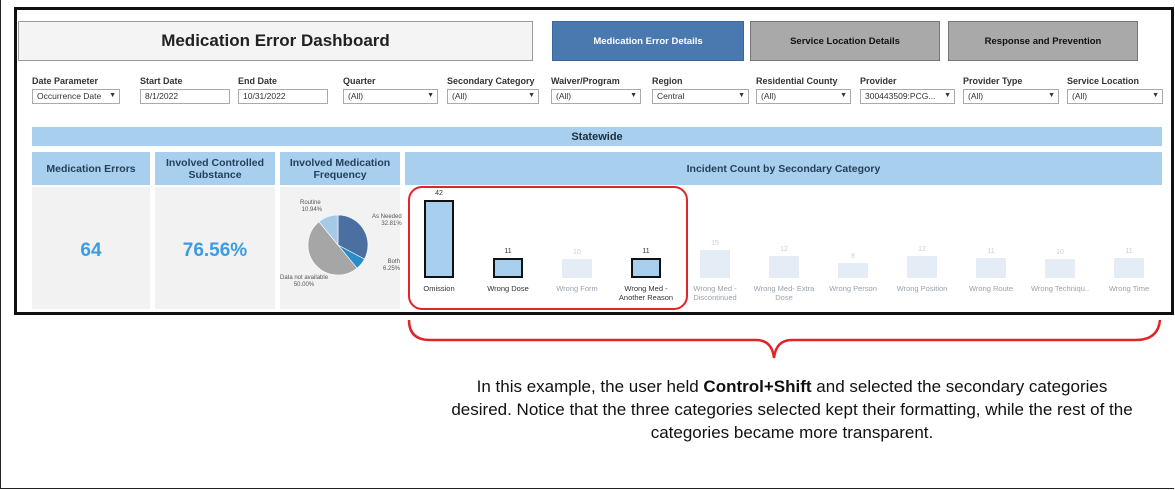 The height and width of the screenshot is (490, 1175). Describe the element at coordinates (1129, 267) in the screenshot. I see `bar-wrong-time` at that location.